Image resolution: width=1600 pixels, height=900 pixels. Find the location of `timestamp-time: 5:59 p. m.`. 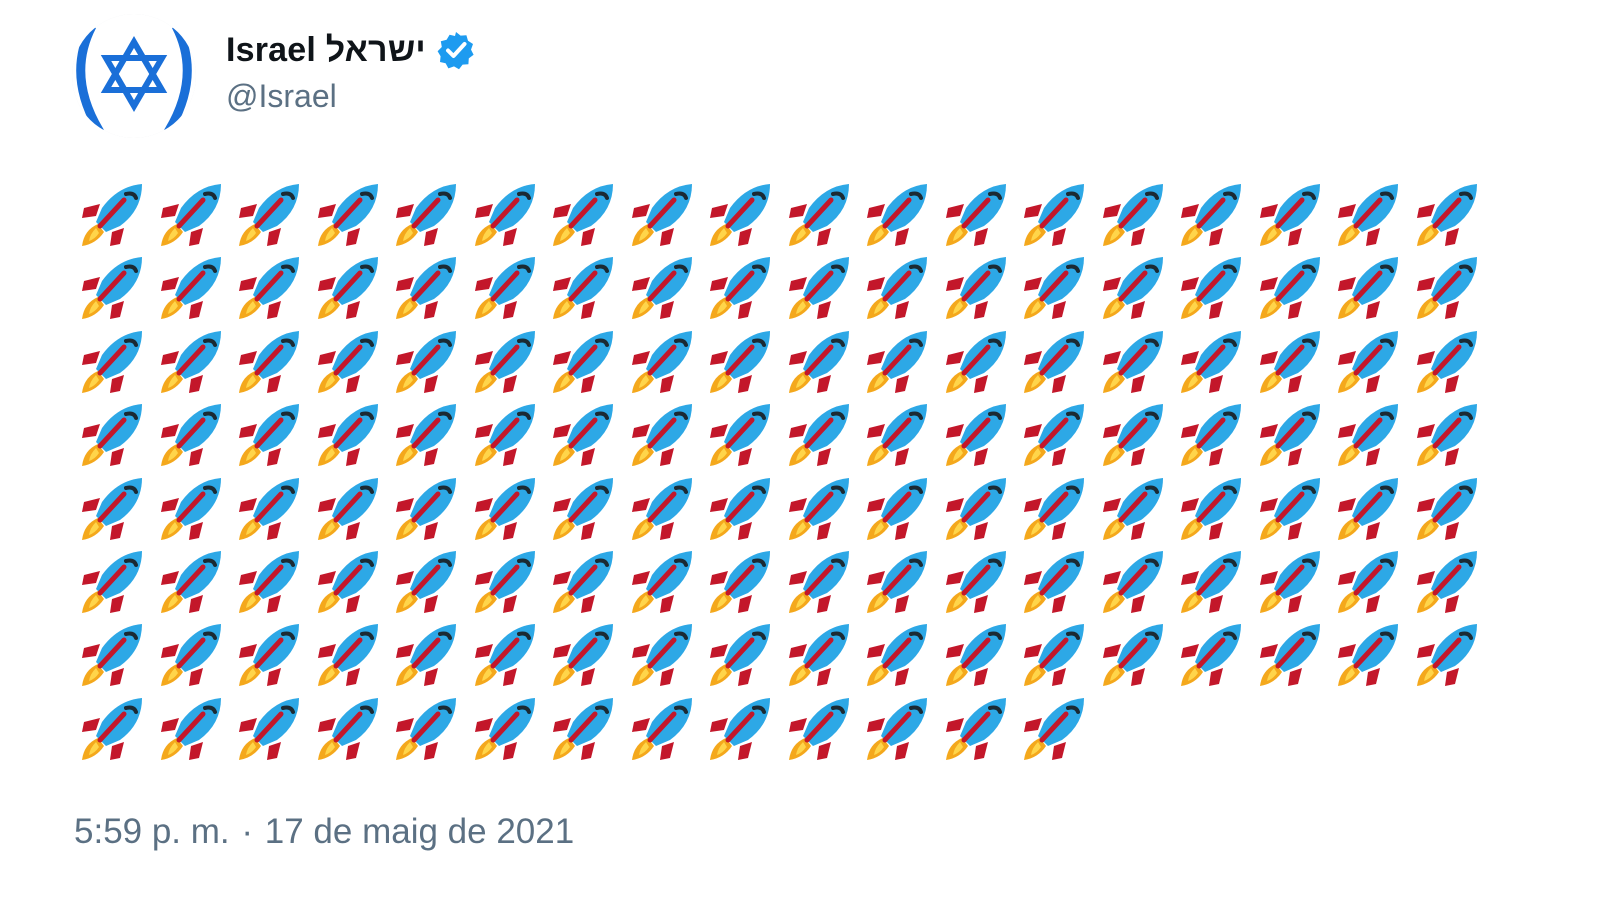

timestamp-time: 5:59 p. m. is located at coordinates (152, 831).